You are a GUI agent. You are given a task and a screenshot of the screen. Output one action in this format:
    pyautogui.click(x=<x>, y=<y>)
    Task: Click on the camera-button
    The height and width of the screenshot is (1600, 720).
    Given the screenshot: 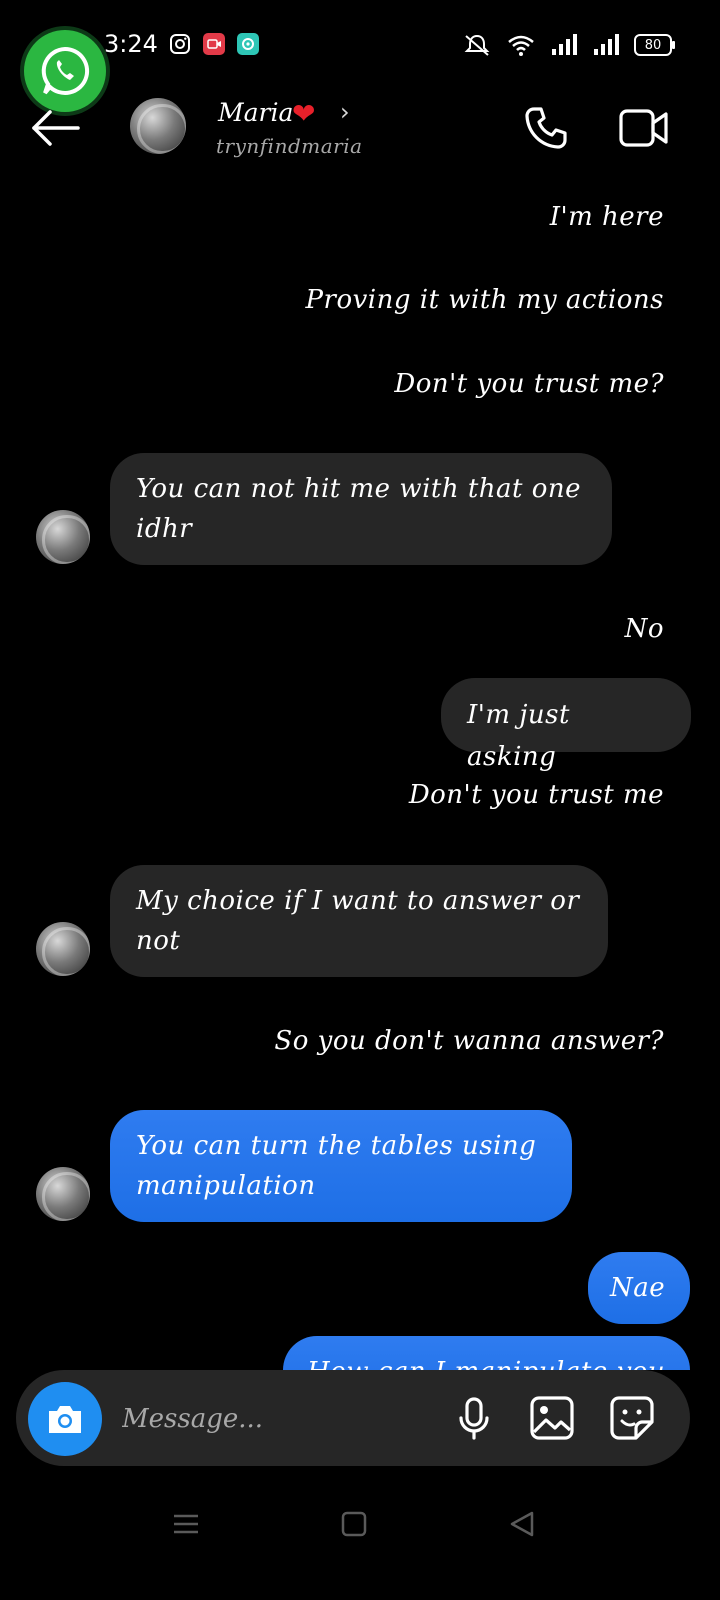 What is the action you would take?
    pyautogui.click(x=65, y=1419)
    